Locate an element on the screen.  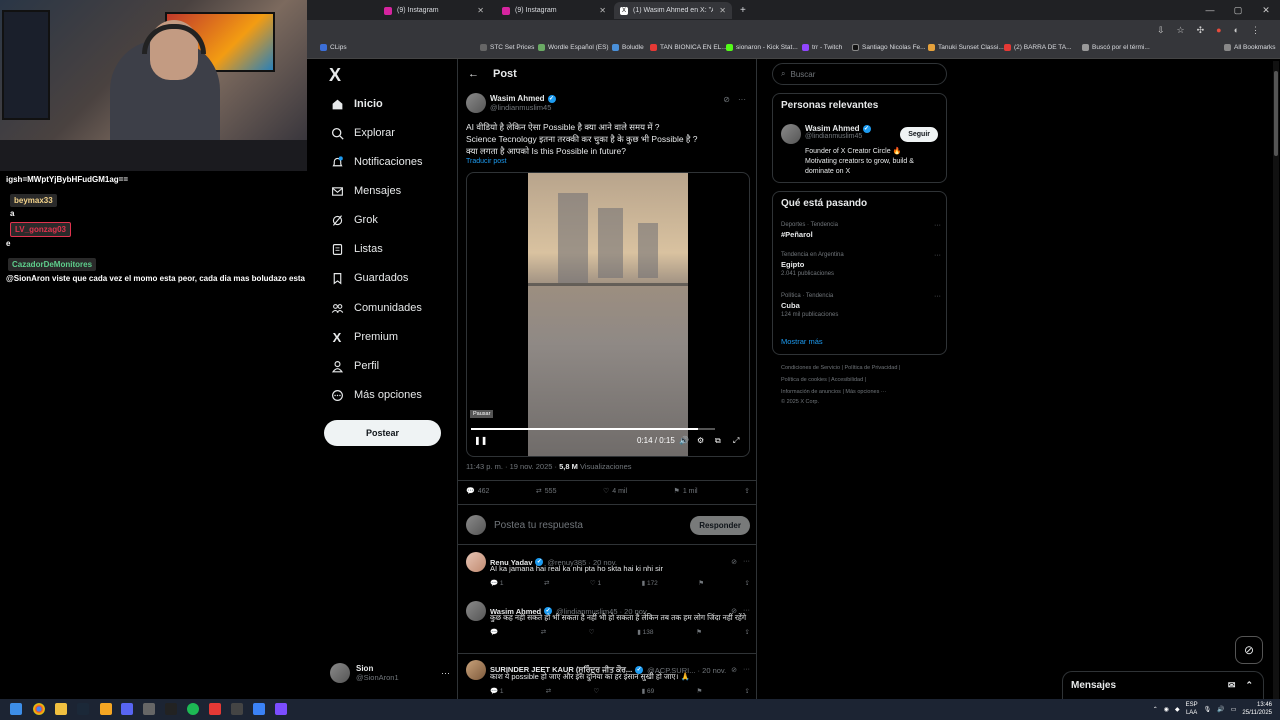
share-action: ⇪ is located at coordinates (747, 491).